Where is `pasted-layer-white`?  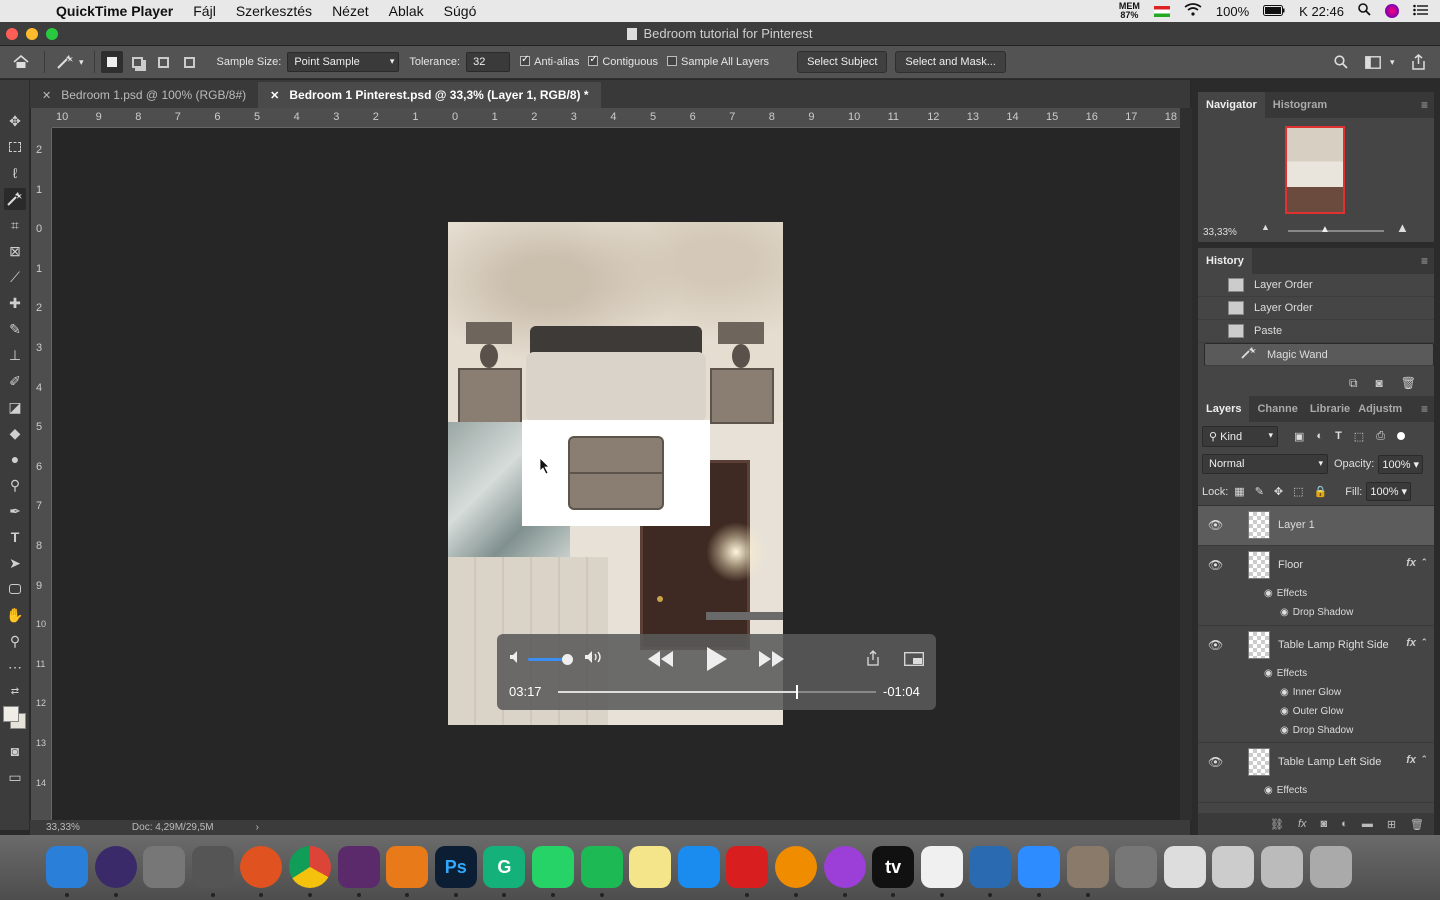 pasted-layer-white is located at coordinates (616, 473).